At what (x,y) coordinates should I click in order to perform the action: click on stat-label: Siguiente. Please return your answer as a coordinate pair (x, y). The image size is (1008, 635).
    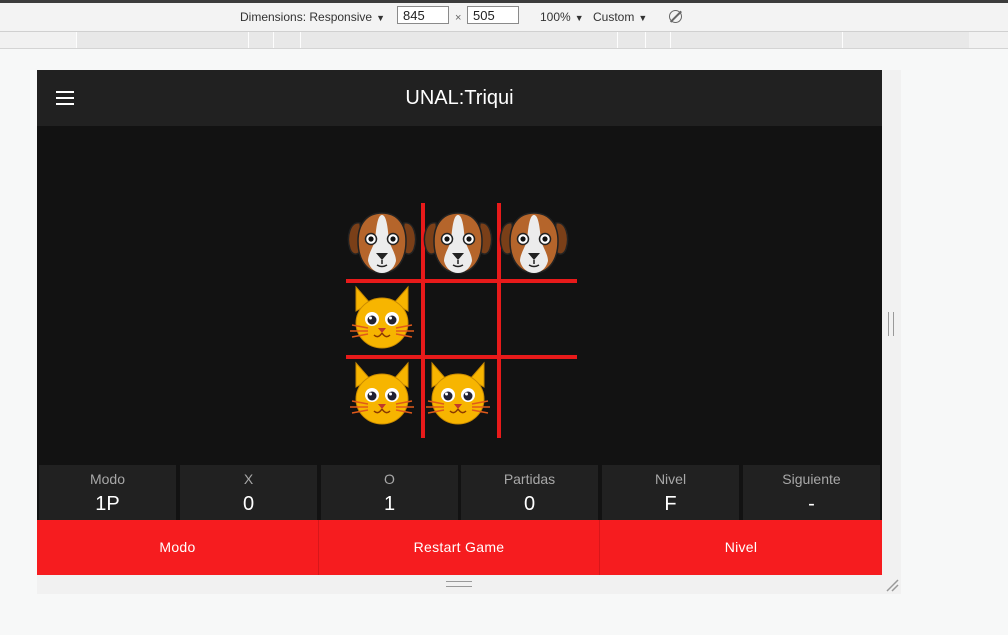
    Looking at the image, I should click on (811, 479).